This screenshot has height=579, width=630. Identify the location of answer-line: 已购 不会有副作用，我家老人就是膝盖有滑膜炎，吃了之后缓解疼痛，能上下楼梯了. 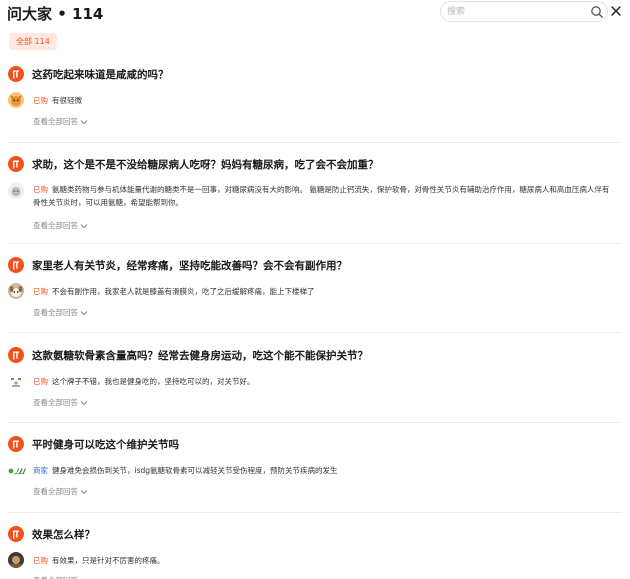
(323, 291).